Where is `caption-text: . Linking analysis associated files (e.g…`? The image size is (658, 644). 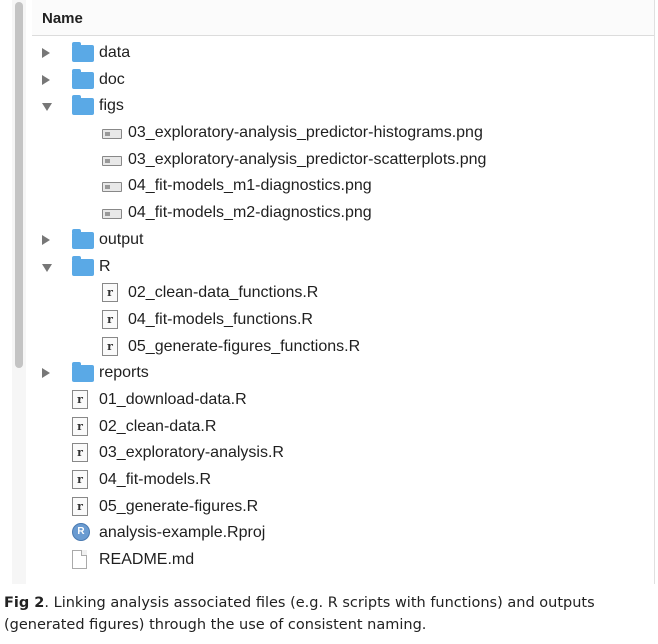
caption-text: . Linking analysis associated files (e.g… is located at coordinates (299, 614).